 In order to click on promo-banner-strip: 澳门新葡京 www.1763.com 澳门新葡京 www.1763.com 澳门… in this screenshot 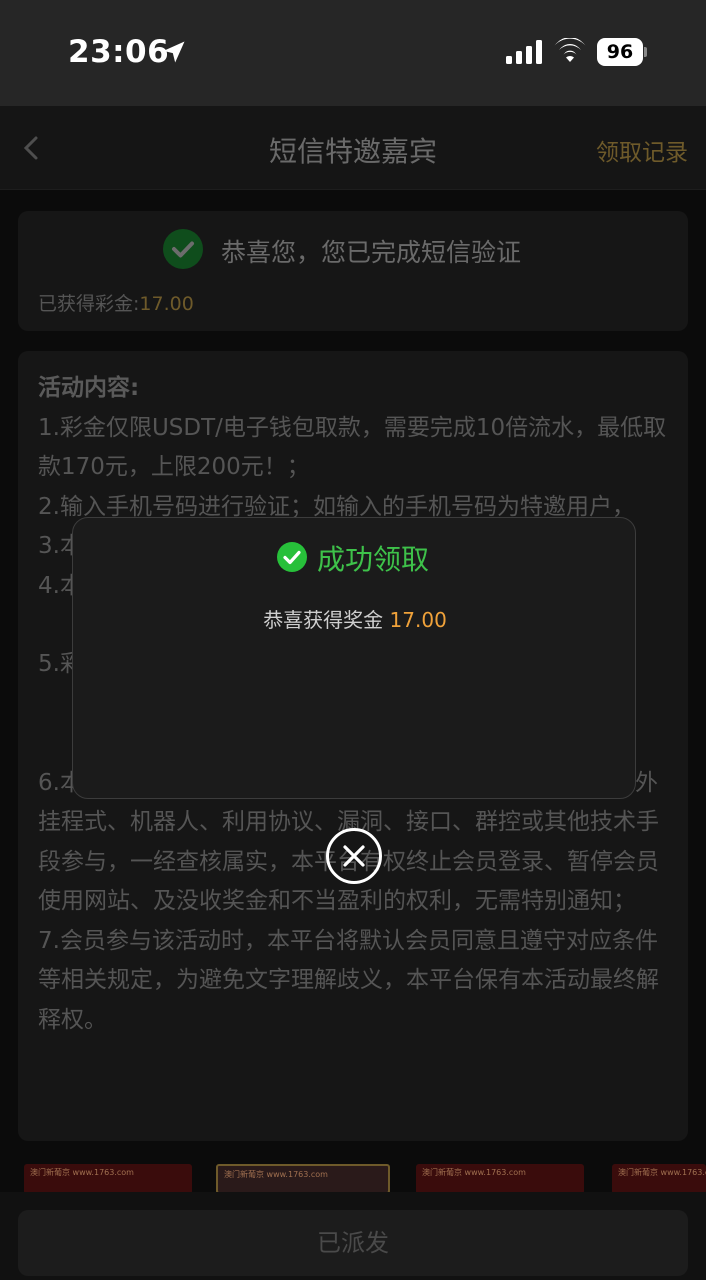, I will do `click(353, 1176)`.